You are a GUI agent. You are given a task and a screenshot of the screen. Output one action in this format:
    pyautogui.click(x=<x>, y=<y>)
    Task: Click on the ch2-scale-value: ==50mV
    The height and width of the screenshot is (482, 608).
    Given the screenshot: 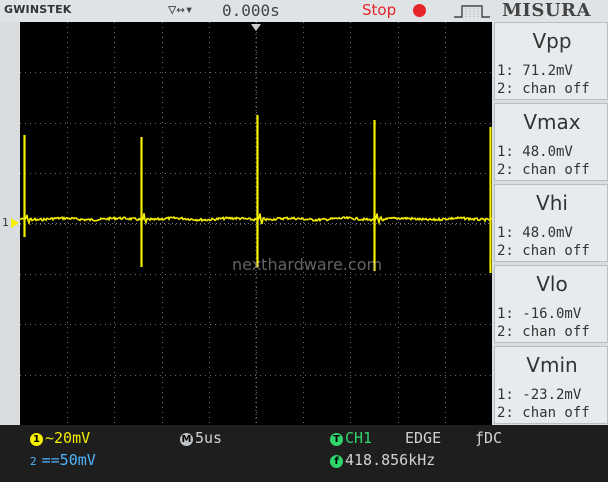 What is the action you would take?
    pyautogui.click(x=68, y=460)
    